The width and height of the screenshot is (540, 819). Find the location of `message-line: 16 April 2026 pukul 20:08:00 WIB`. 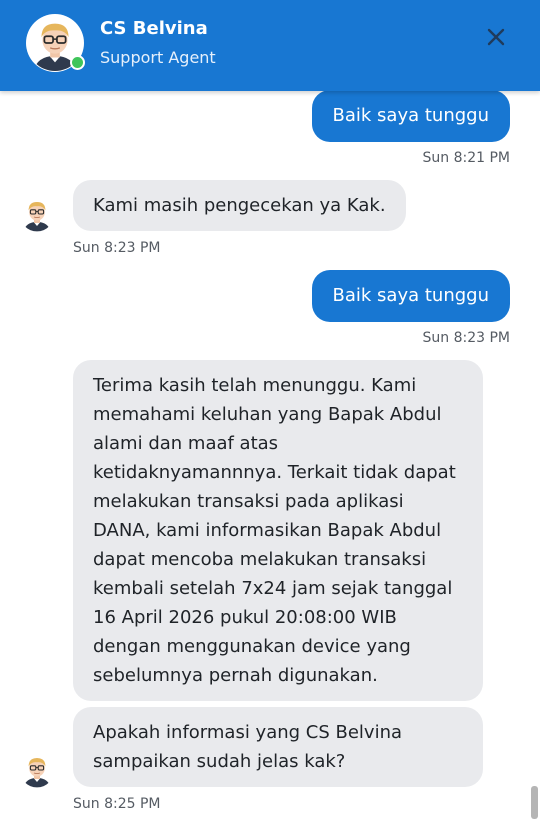

message-line: 16 April 2026 pukul 20:08:00 WIB is located at coordinates (245, 617).